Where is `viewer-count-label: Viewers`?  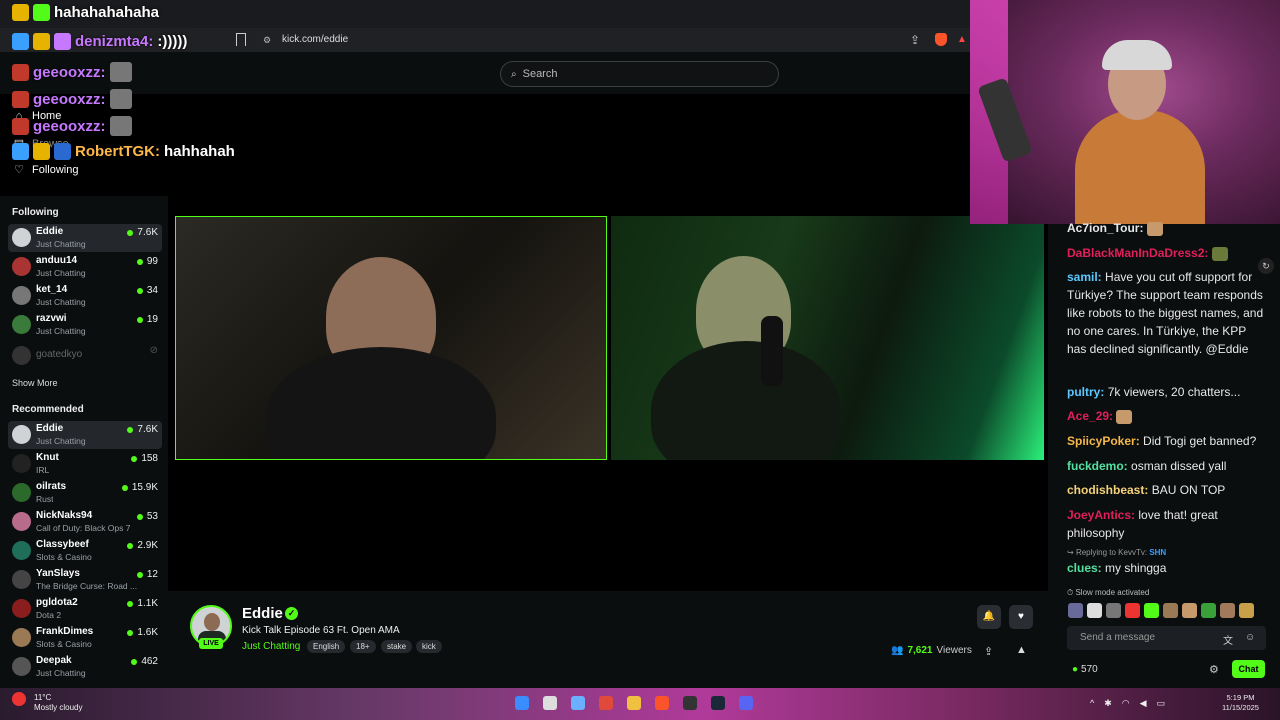
viewer-count-label: Viewers is located at coordinates (954, 650).